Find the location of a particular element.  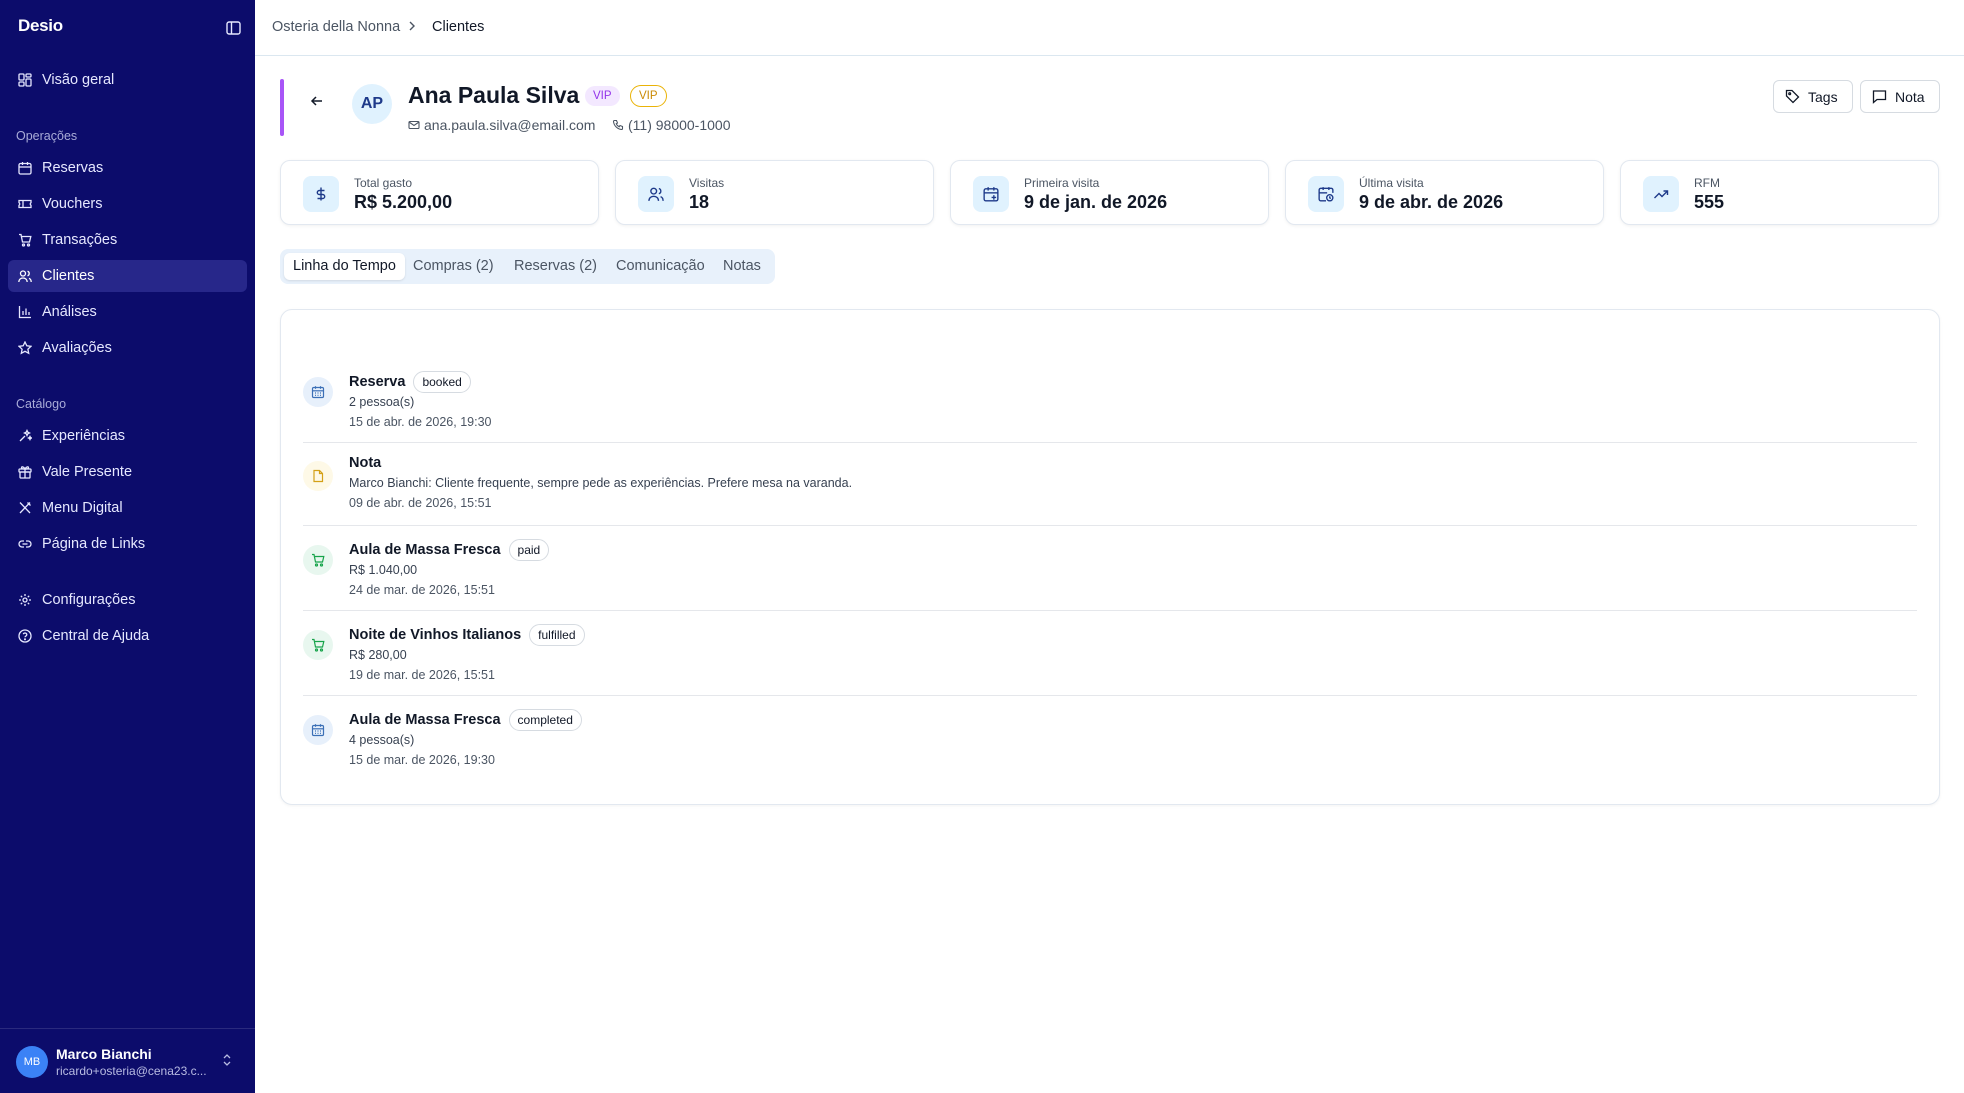

timeline-title-text: Reserva is located at coordinates (377, 382).